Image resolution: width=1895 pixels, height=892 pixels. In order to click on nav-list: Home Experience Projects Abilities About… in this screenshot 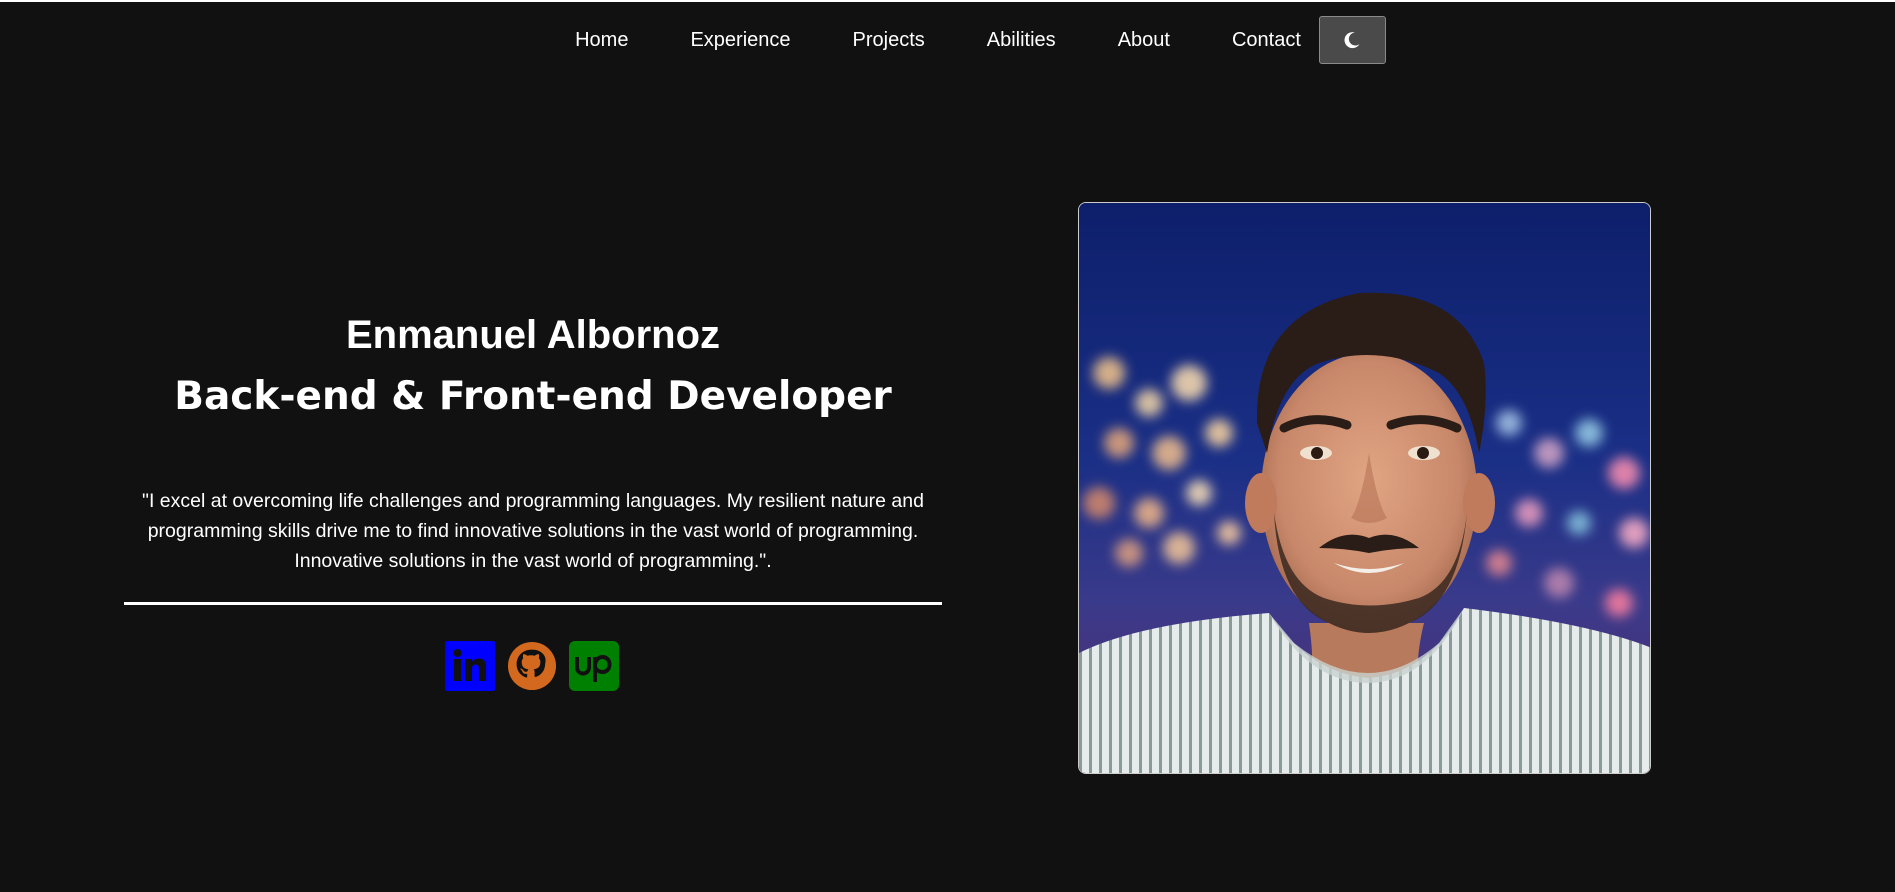, I will do `click(965, 40)`.